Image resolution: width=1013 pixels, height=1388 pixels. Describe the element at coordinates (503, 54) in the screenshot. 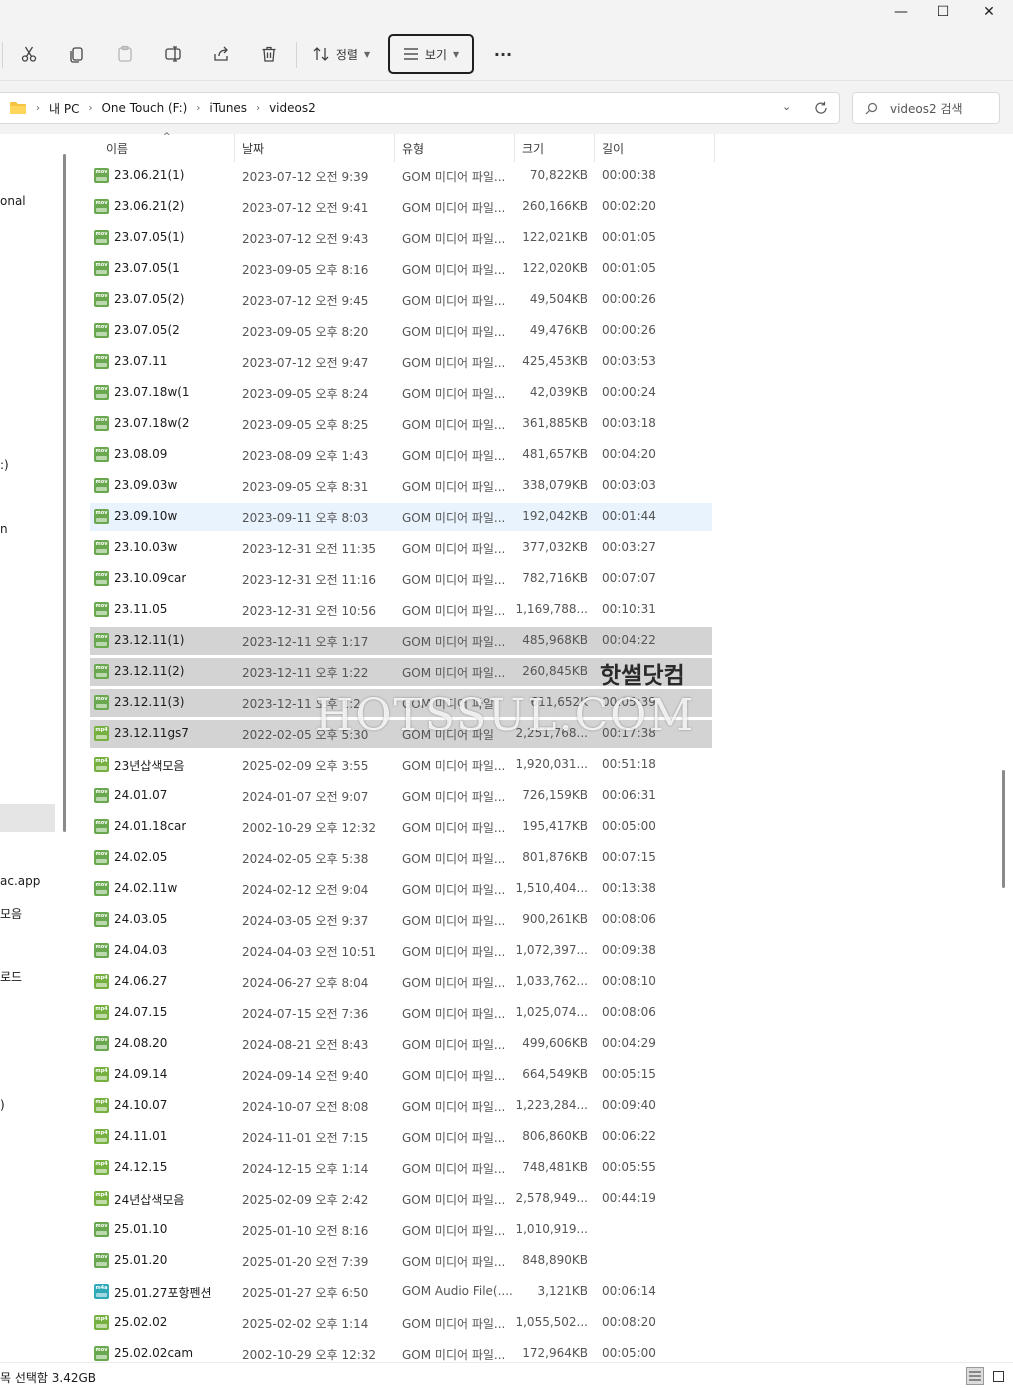

I see `more-options-button: ···` at that location.